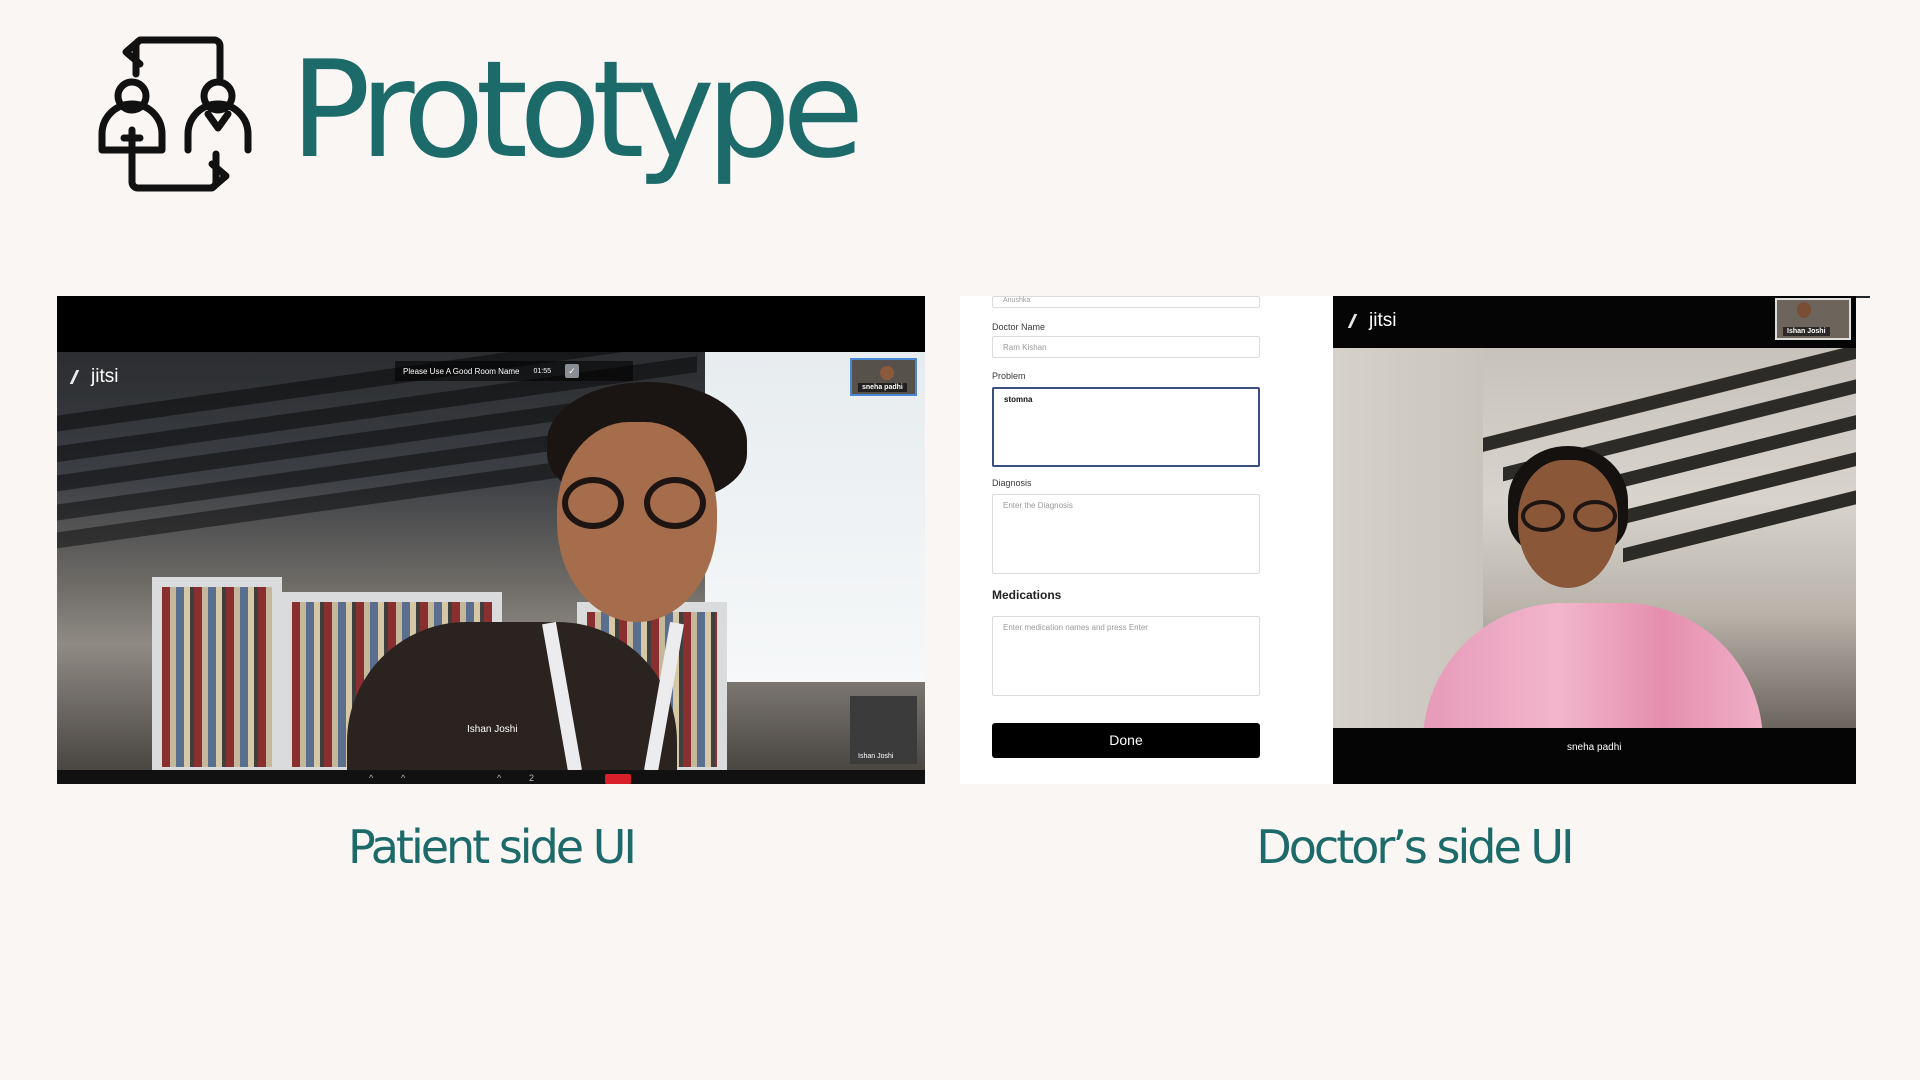 This screenshot has height=1080, width=1920. What do you see at coordinates (572, 371) in the screenshot?
I see `security-icon: ✓` at bounding box center [572, 371].